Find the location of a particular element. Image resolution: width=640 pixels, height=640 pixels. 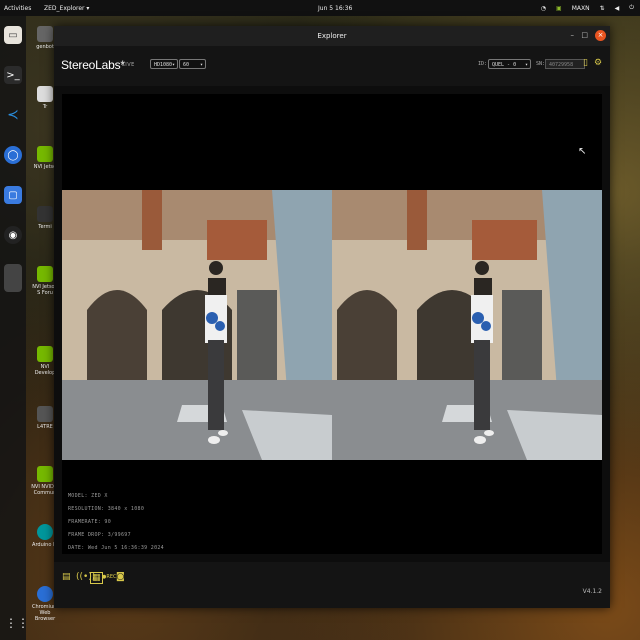

dock: ▭ >_ ≺ ◯ ▢ ◉ ⋮⋮ is located at coordinates (14, 328).